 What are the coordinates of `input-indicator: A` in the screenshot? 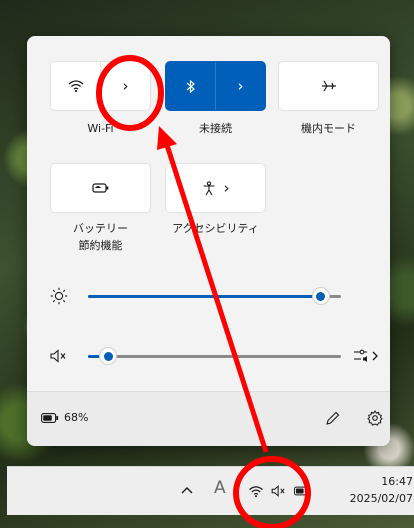 It's located at (220, 488).